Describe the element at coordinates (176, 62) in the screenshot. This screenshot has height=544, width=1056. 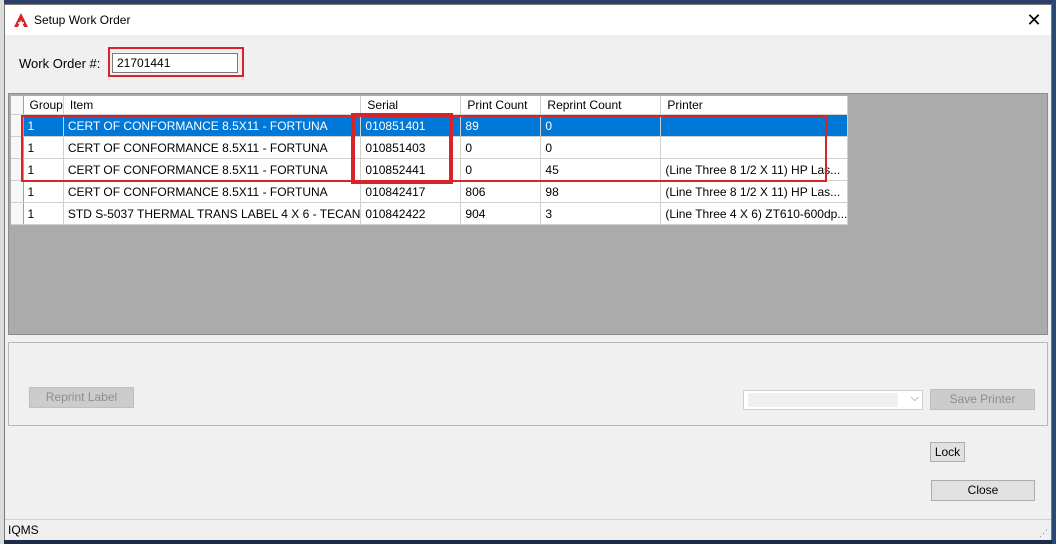
I see `work-order-highlight-box` at that location.